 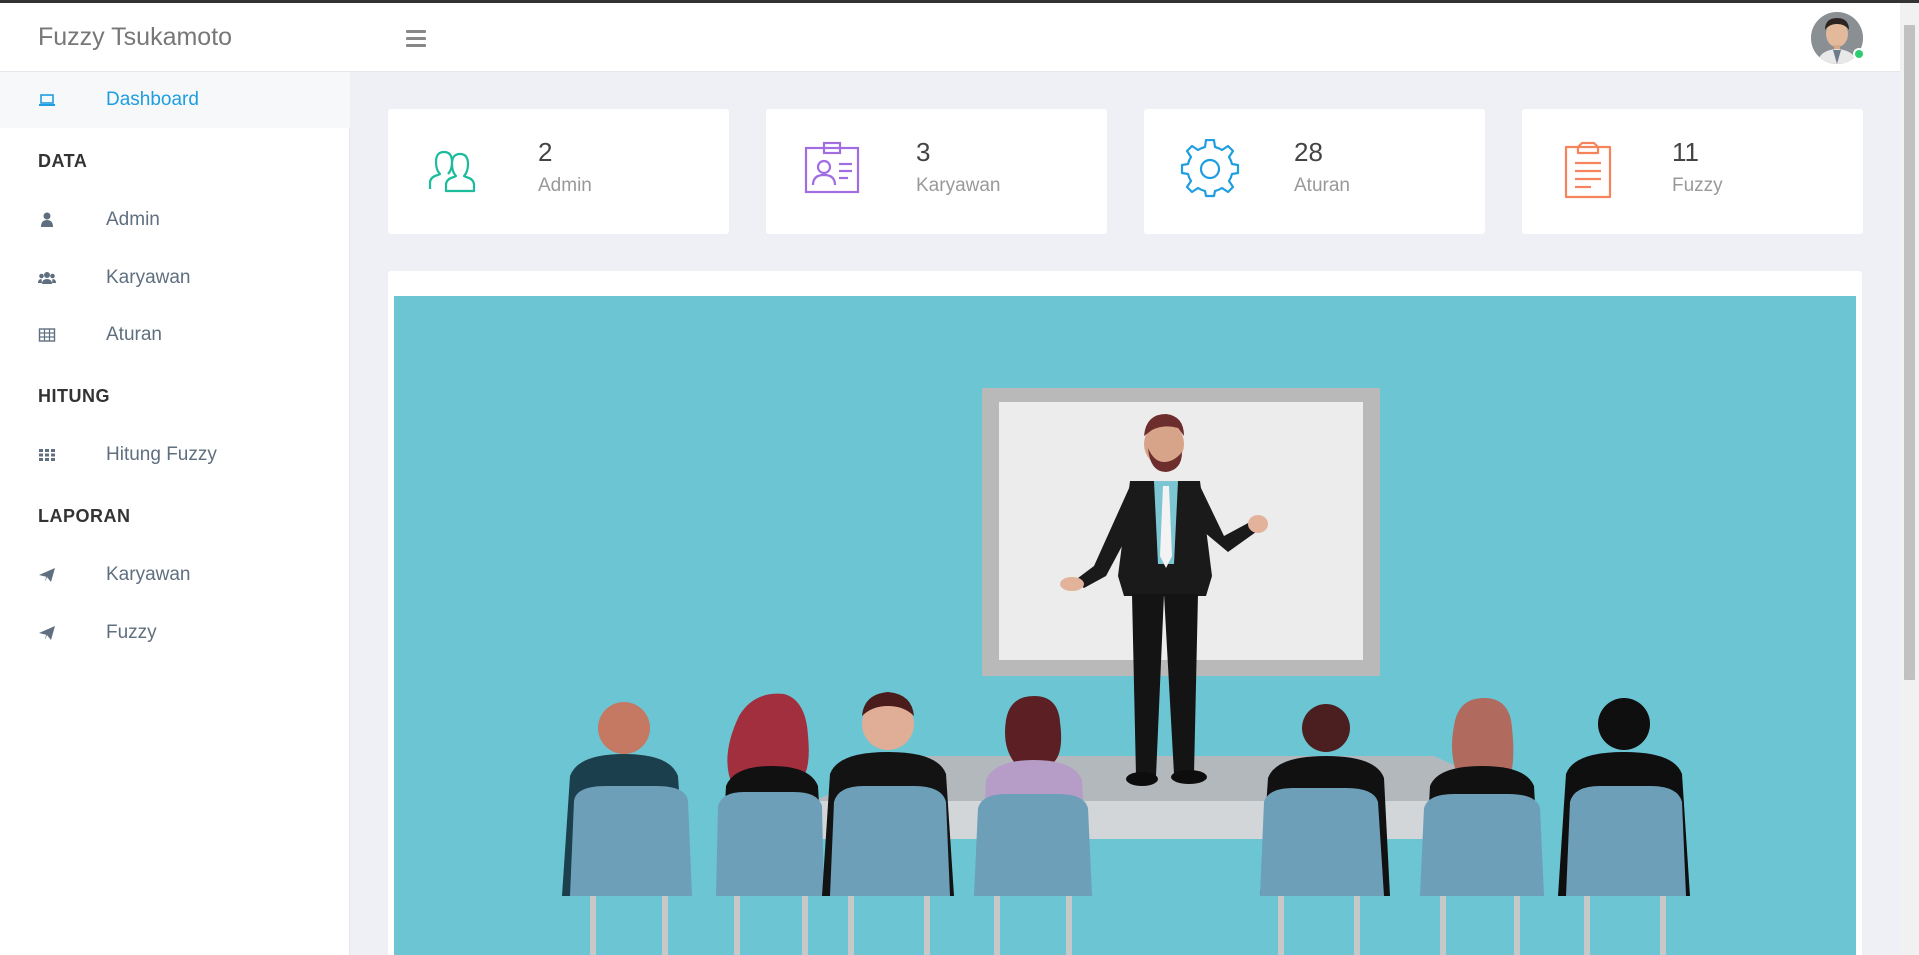 What do you see at coordinates (565, 185) in the screenshot?
I see `stat-label: Admin` at bounding box center [565, 185].